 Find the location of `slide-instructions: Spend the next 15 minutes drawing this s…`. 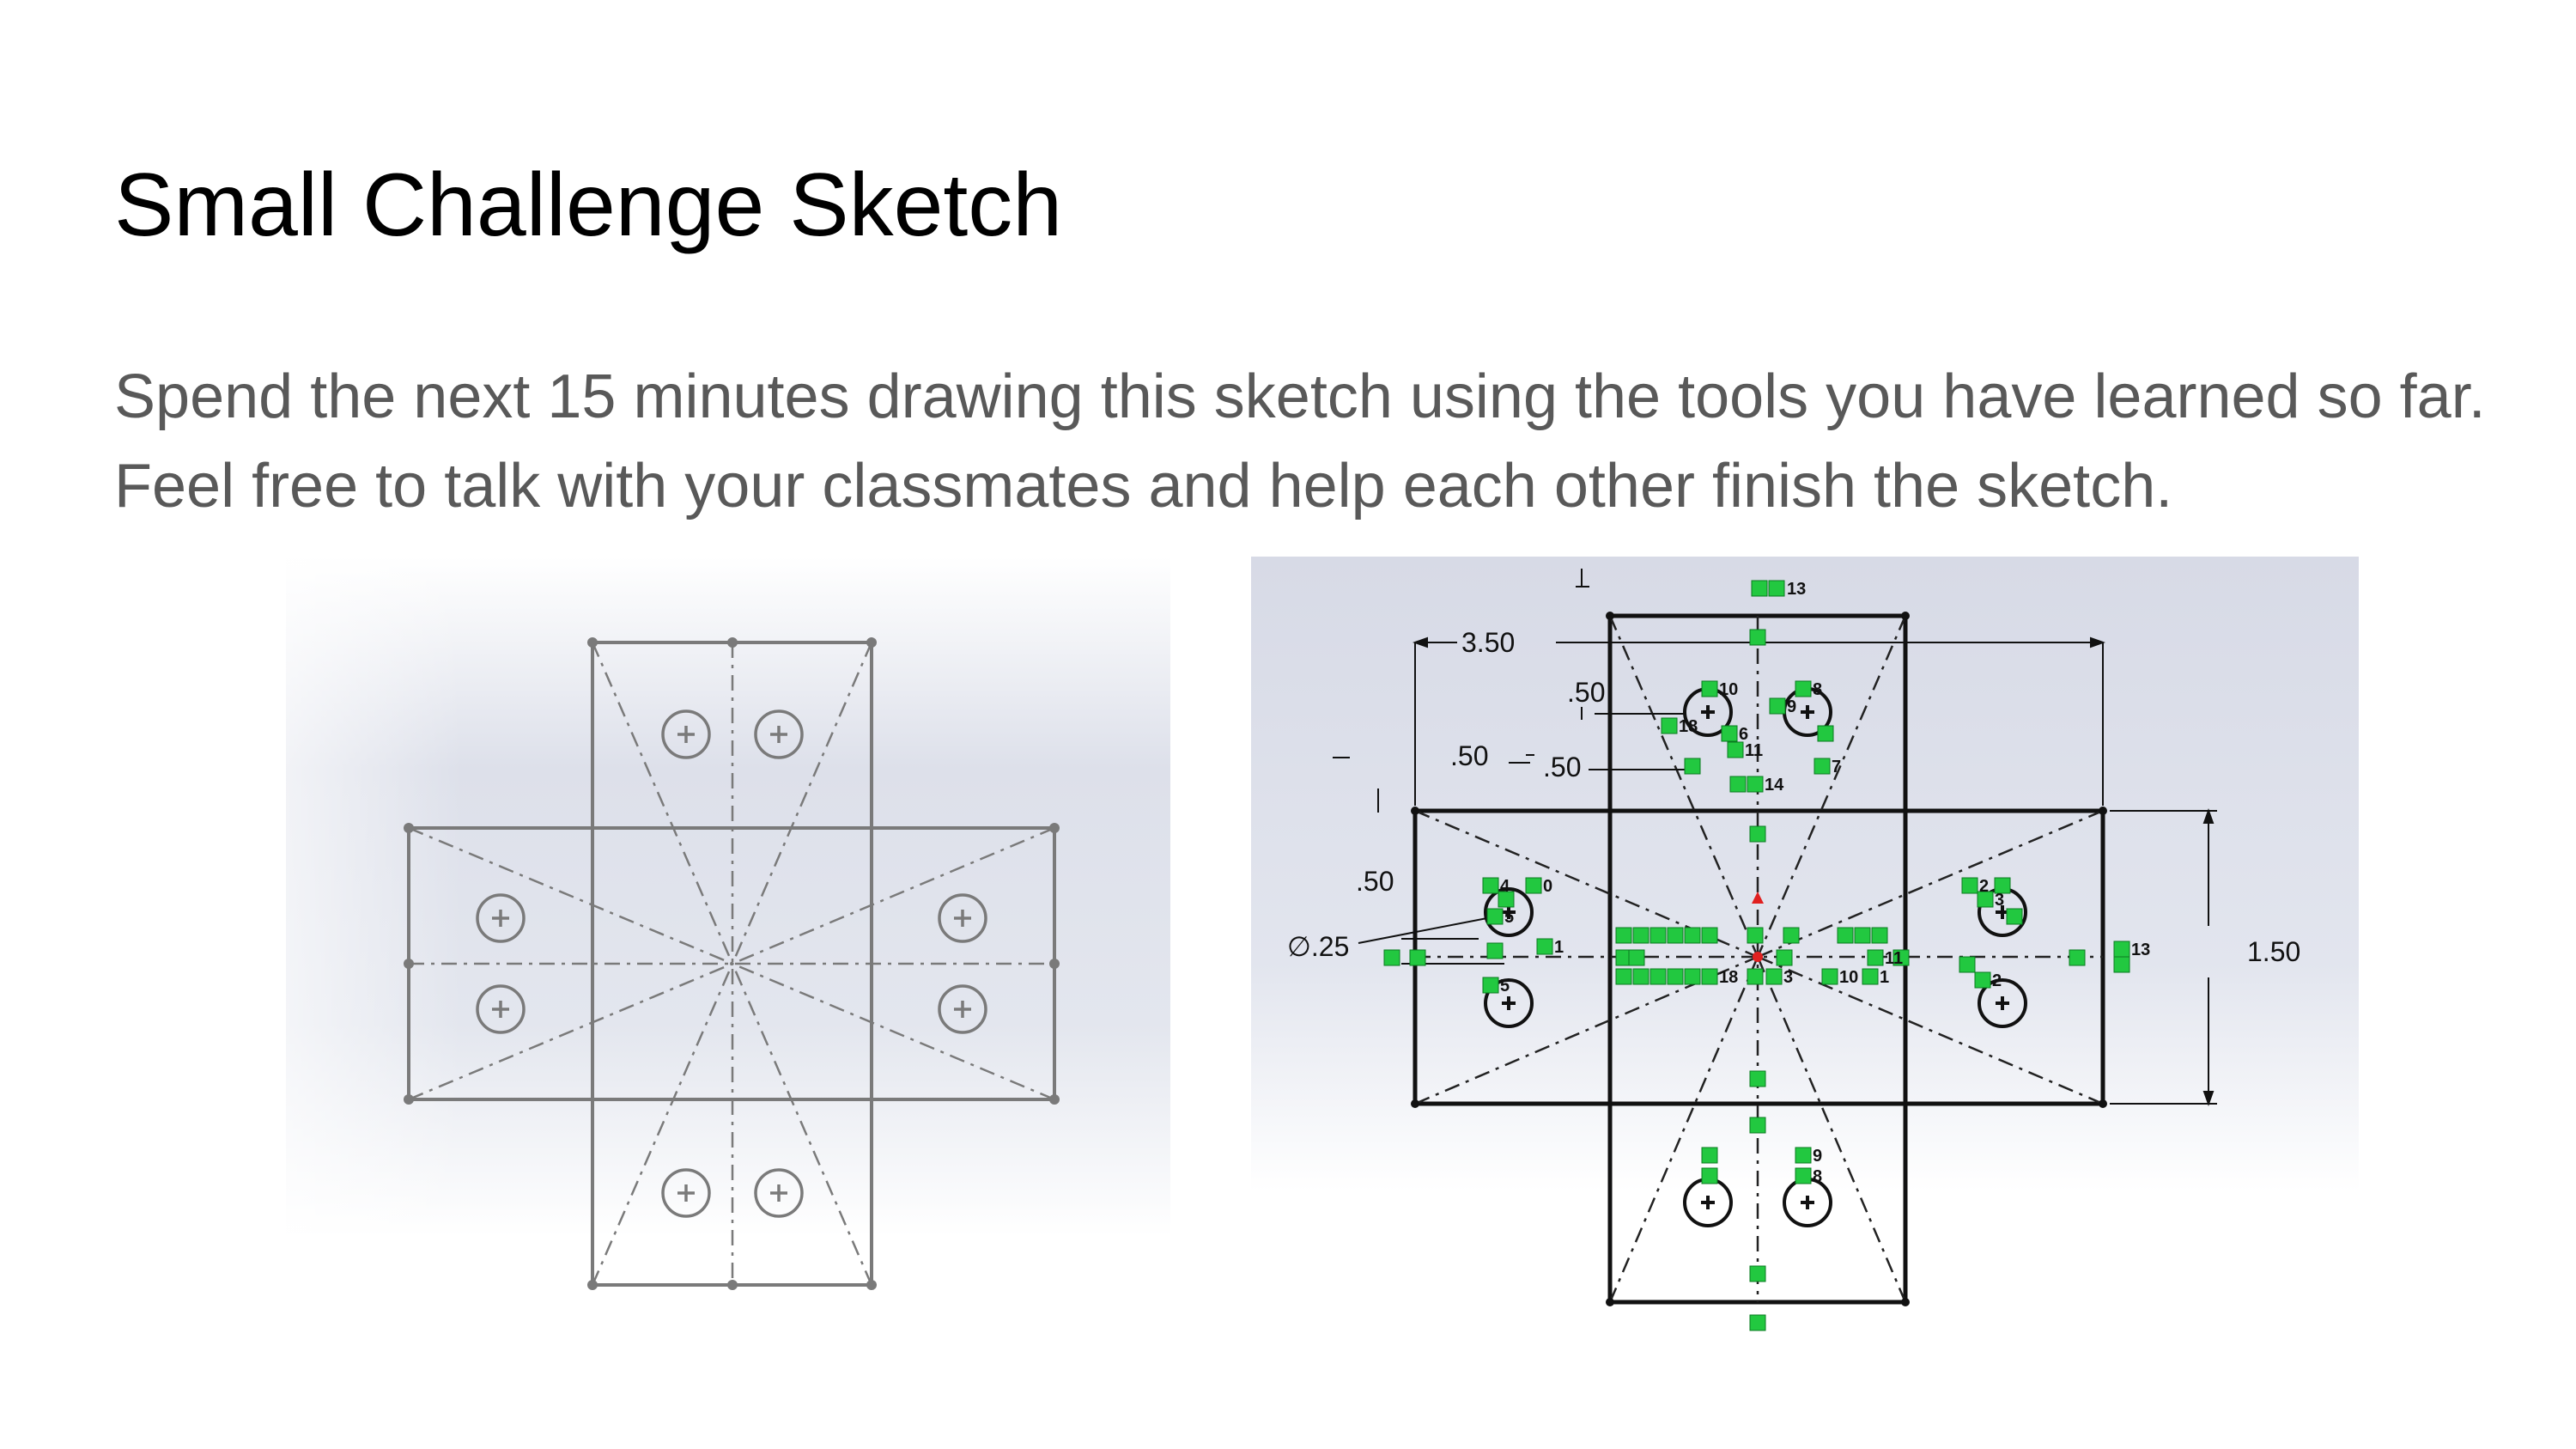

slide-instructions: Spend the next 15 minutes drawing this s… is located at coordinates (1300, 442).